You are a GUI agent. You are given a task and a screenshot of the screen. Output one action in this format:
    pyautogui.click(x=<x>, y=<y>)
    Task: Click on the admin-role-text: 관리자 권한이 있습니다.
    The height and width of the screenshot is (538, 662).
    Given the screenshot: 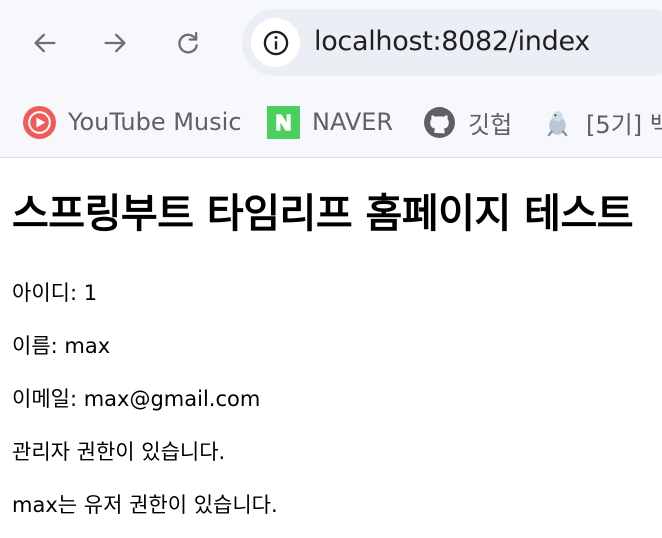 What is the action you would take?
    pyautogui.click(x=119, y=452)
    